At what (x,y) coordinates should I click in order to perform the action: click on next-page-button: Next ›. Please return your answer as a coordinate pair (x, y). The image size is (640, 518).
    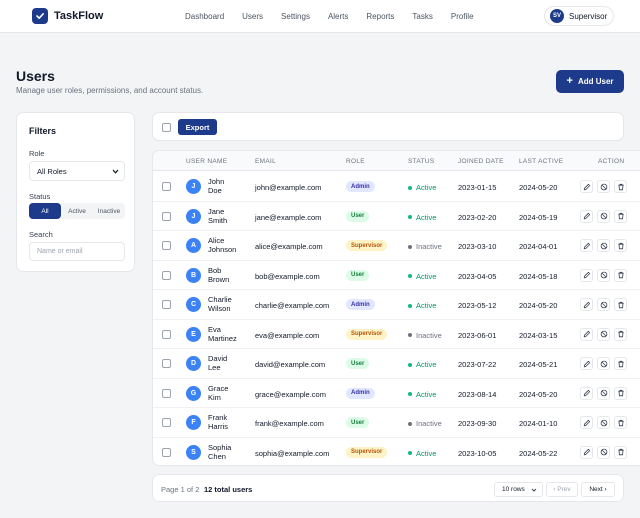
    Looking at the image, I should click on (598, 489).